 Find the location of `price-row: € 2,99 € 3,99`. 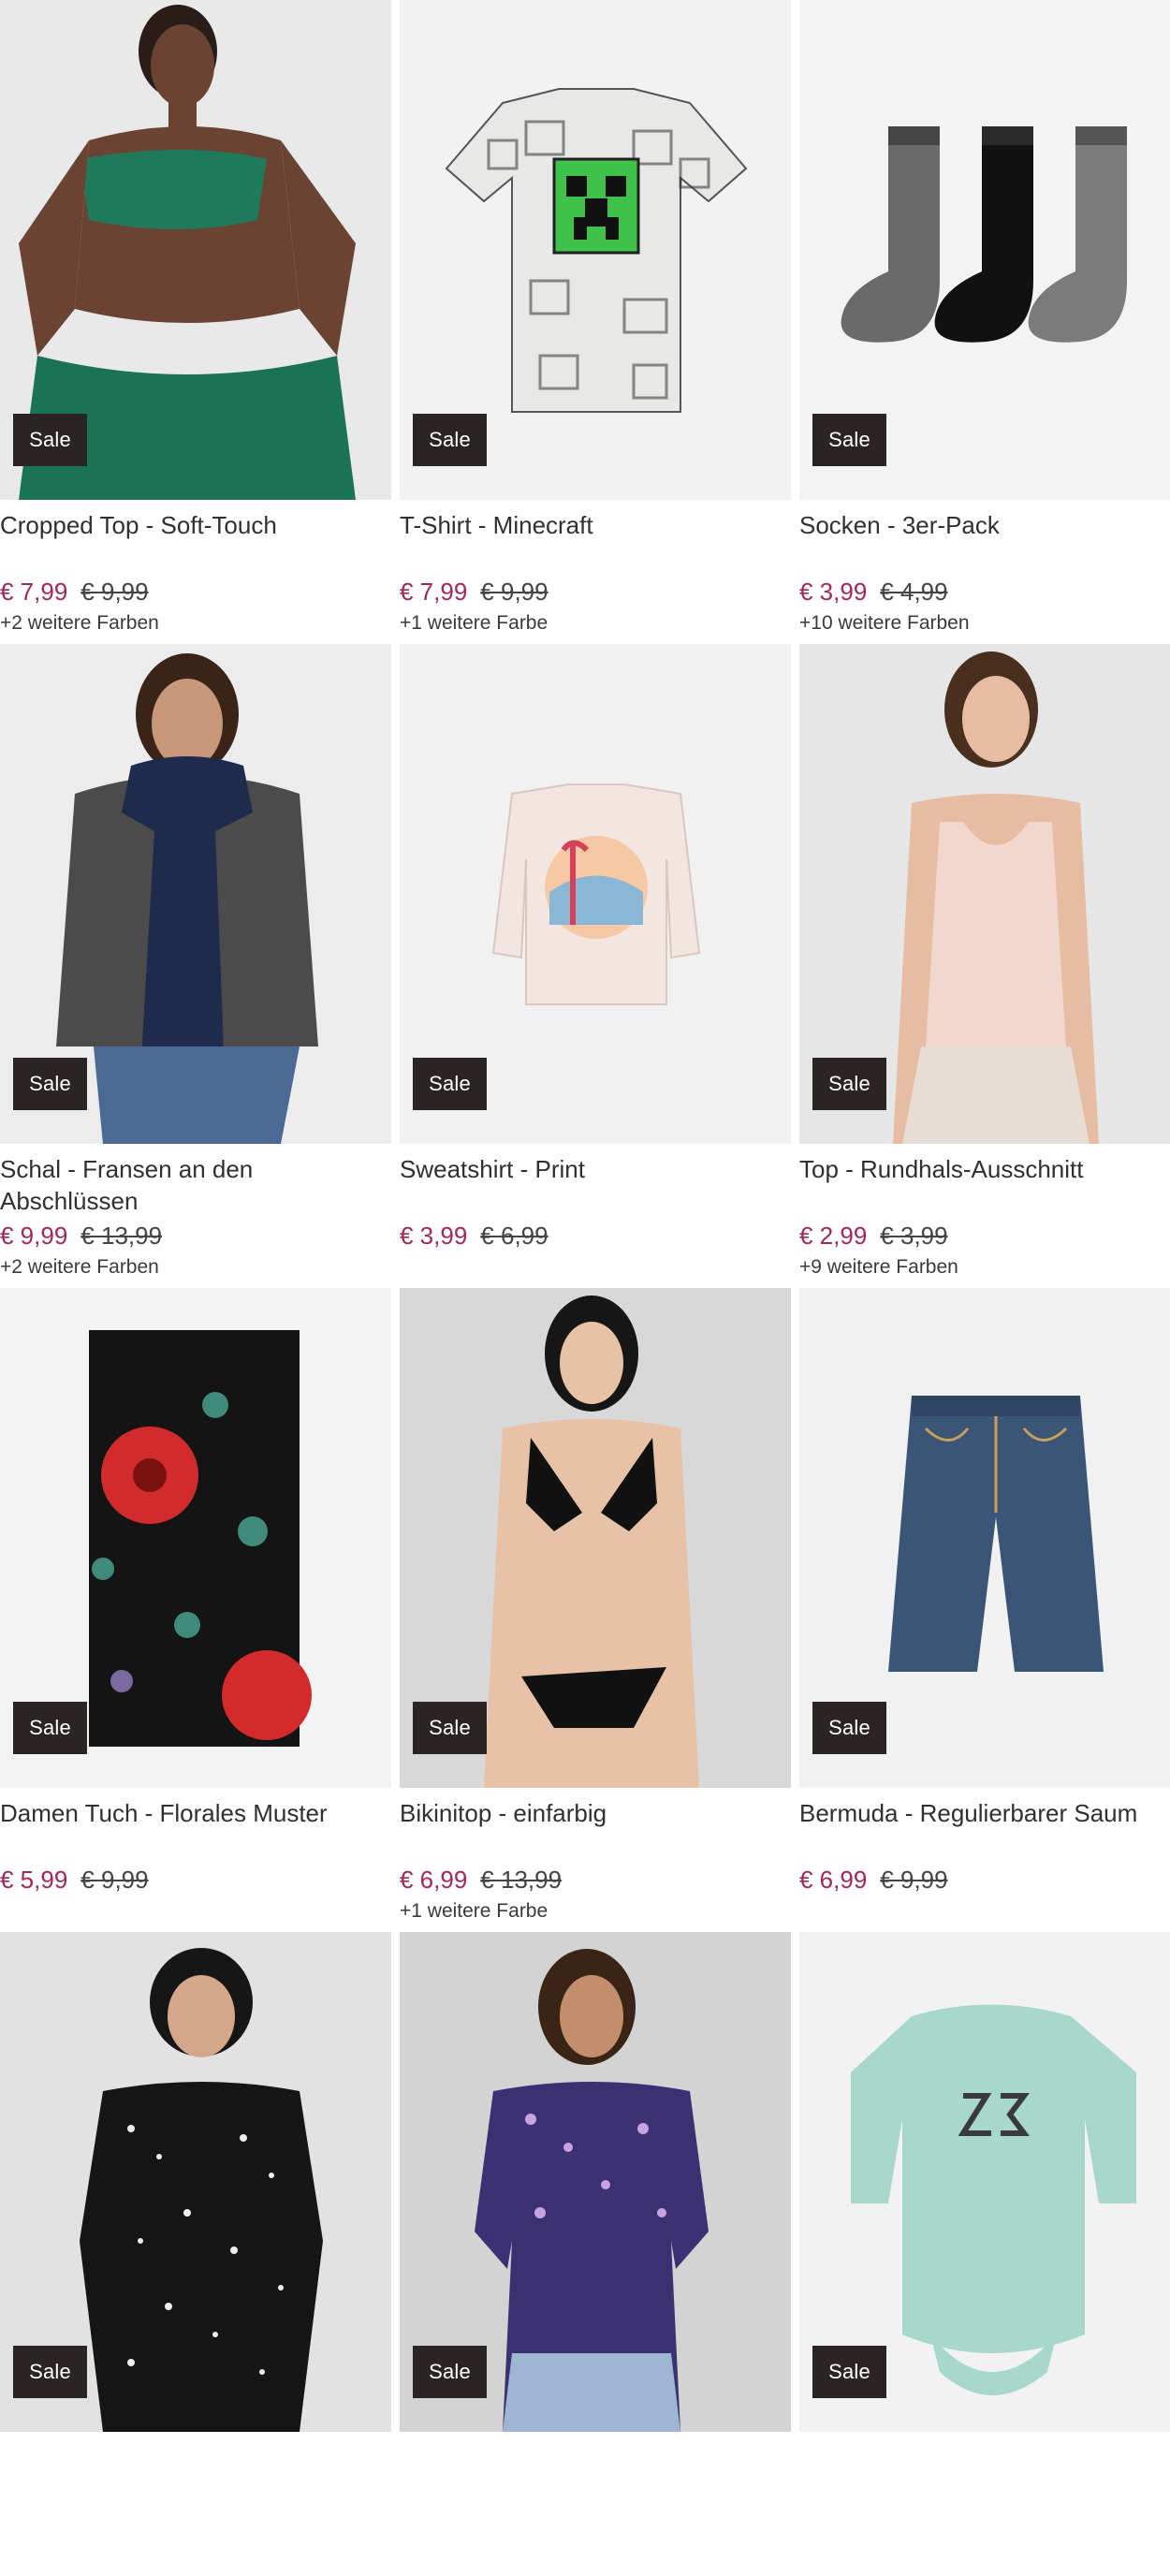

price-row: € 2,99 € 3,99 is located at coordinates (873, 1235).